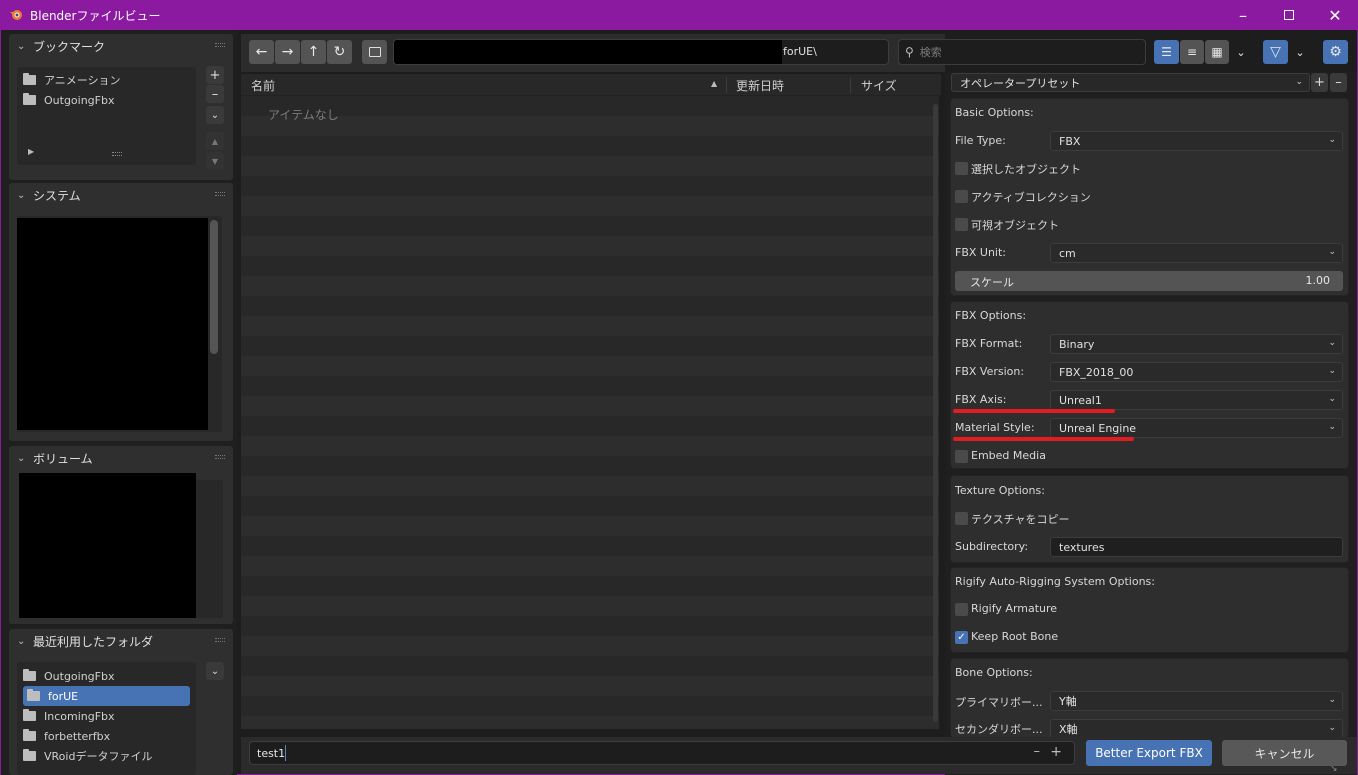 This screenshot has height=775, width=1358. What do you see at coordinates (1015, 225) in the screenshot?
I see `visible-objects-label: 可視オブジェクト` at bounding box center [1015, 225].